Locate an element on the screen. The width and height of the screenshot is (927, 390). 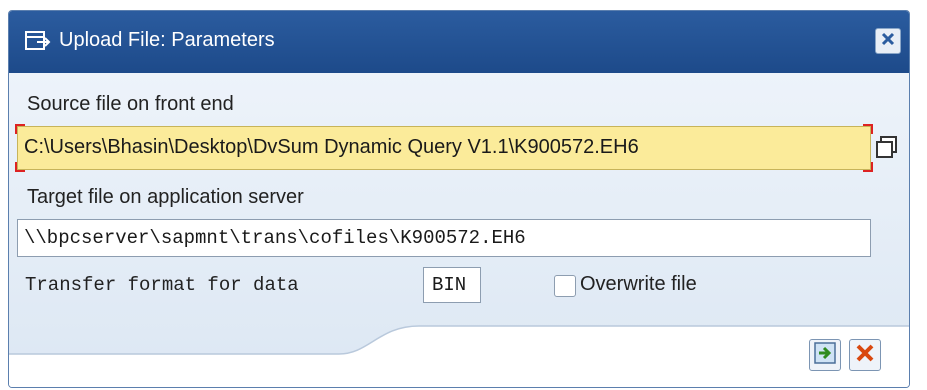
target-file-label: Target file on application server is located at coordinates (165, 197).